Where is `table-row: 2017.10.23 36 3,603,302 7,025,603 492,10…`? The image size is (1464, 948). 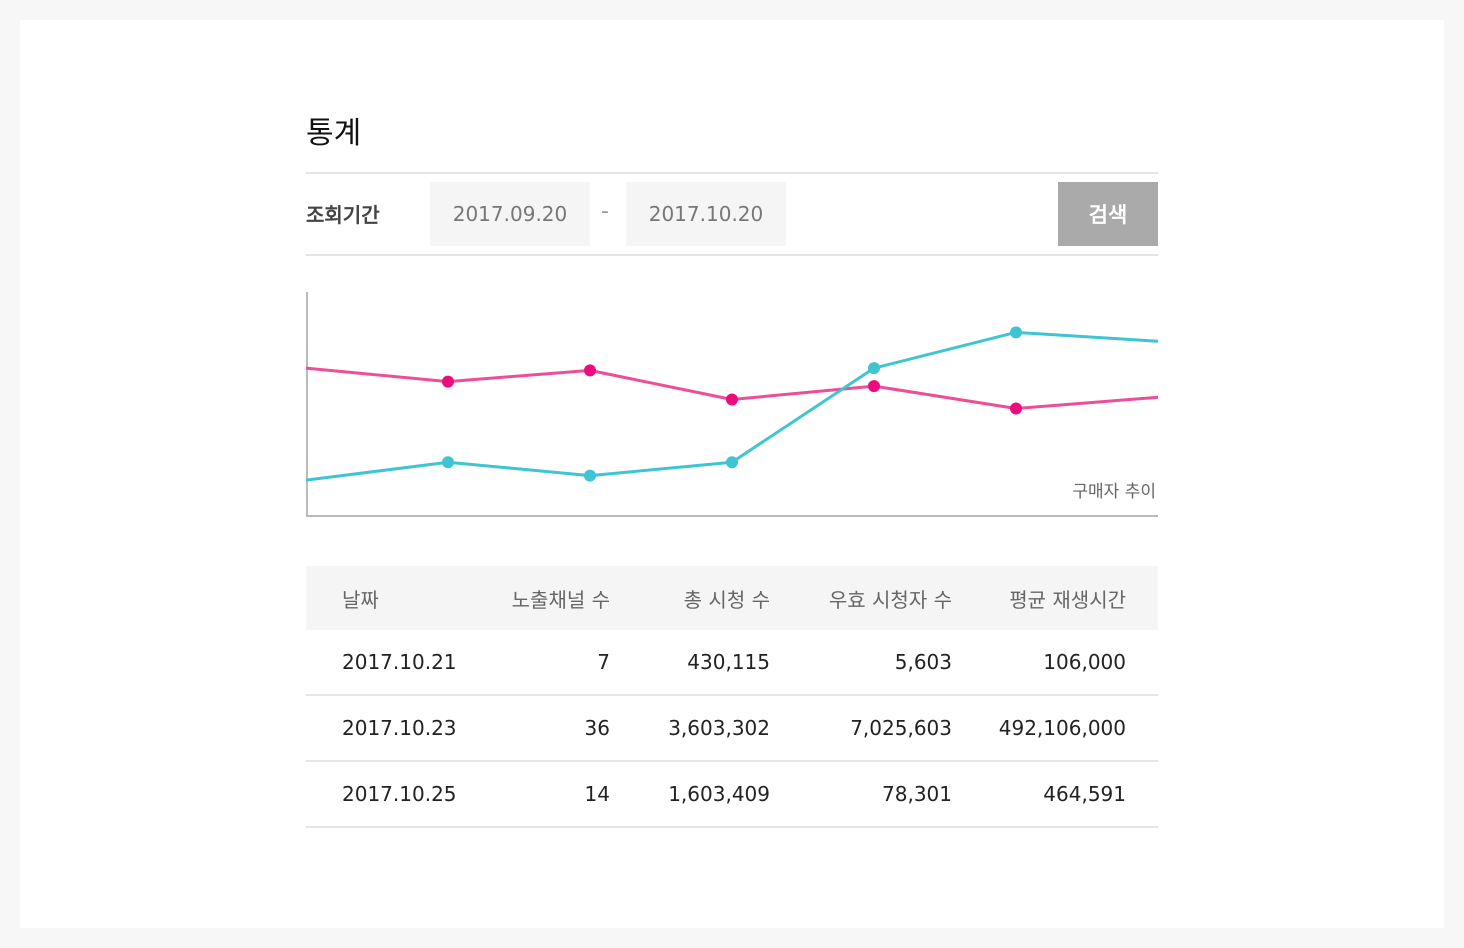
table-row: 2017.10.23 36 3,603,302 7,025,603 492,10… is located at coordinates (732, 728).